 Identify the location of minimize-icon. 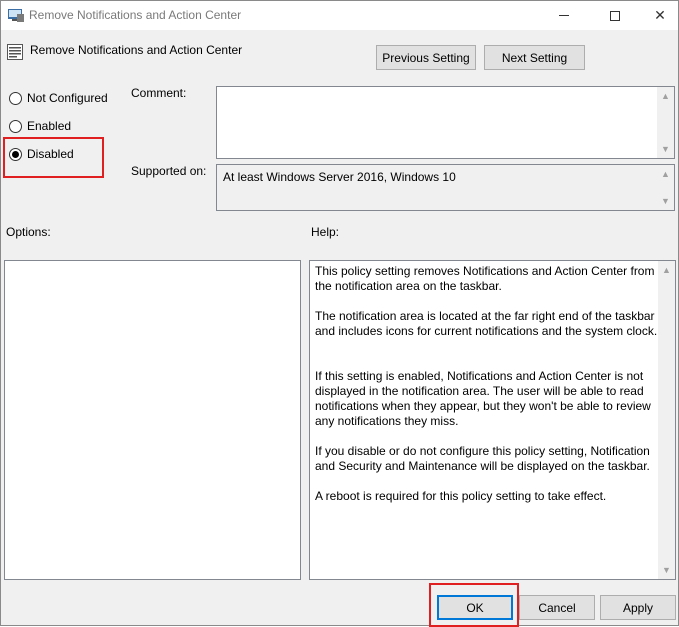
(564, 15).